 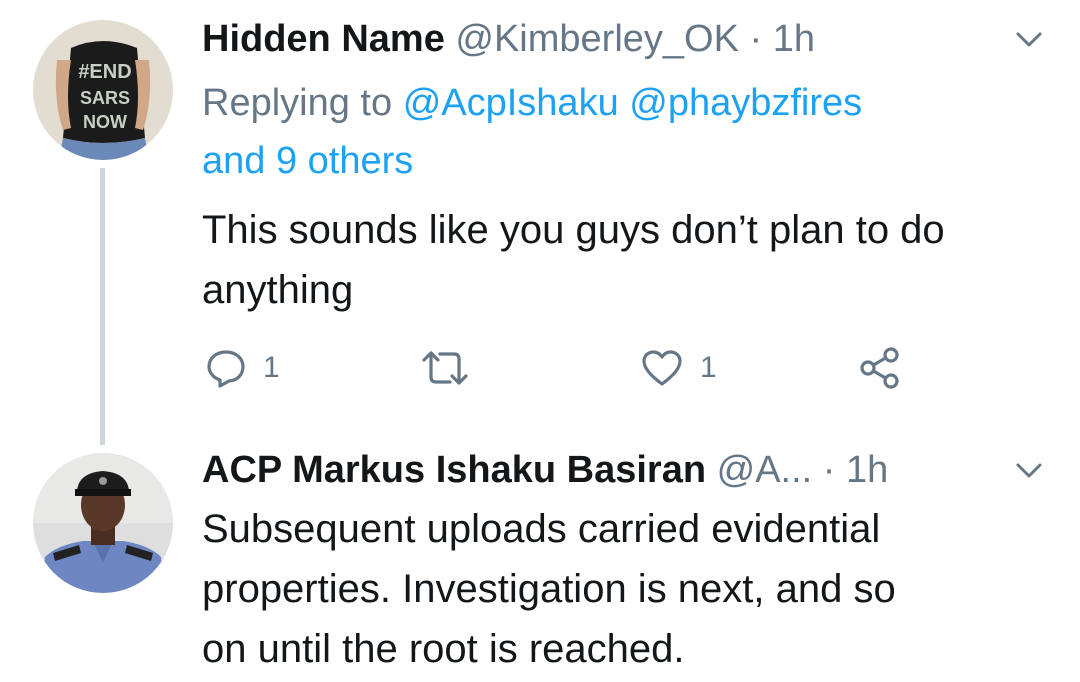 I want to click on avatar-acp-markus, so click(x=103, y=523).